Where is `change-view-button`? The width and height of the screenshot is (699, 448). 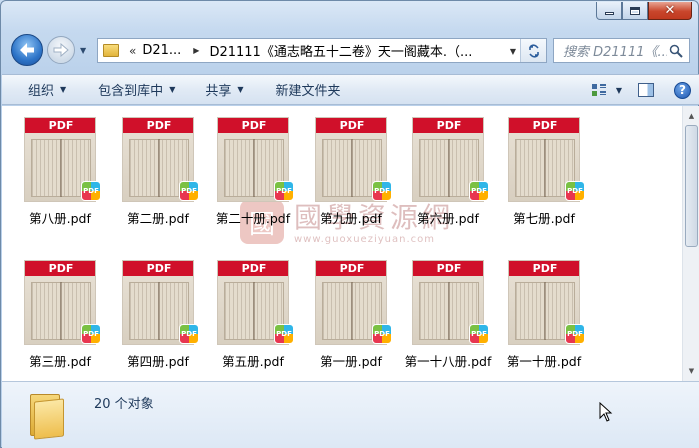 change-view-button is located at coordinates (599, 90).